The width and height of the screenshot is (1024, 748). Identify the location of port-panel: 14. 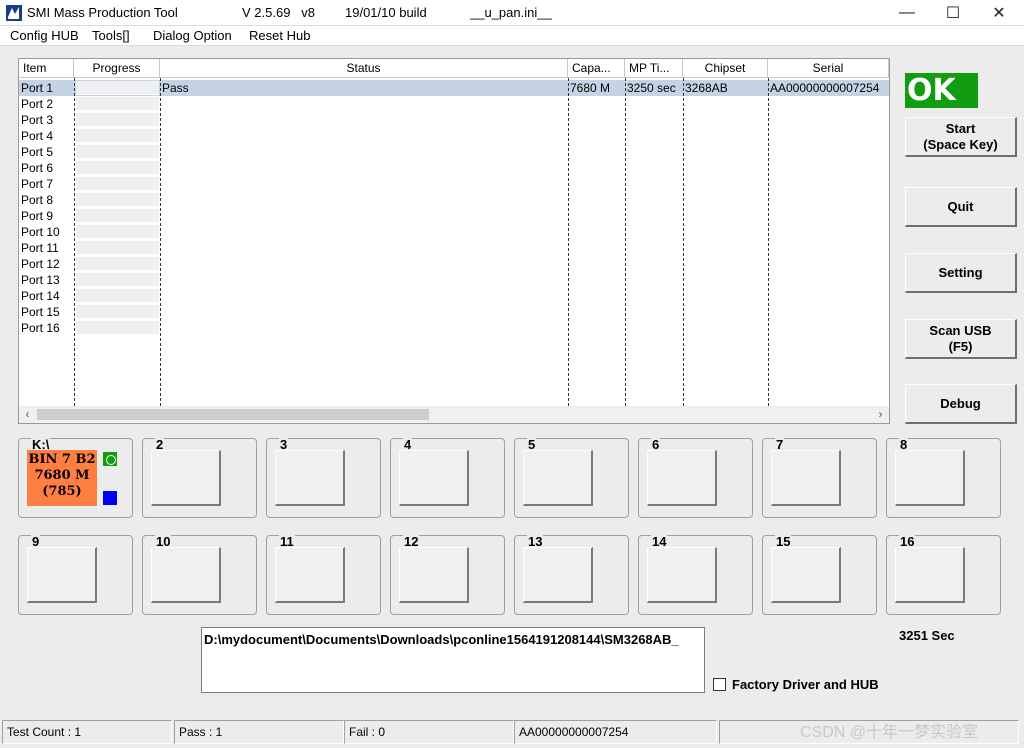
(695, 574).